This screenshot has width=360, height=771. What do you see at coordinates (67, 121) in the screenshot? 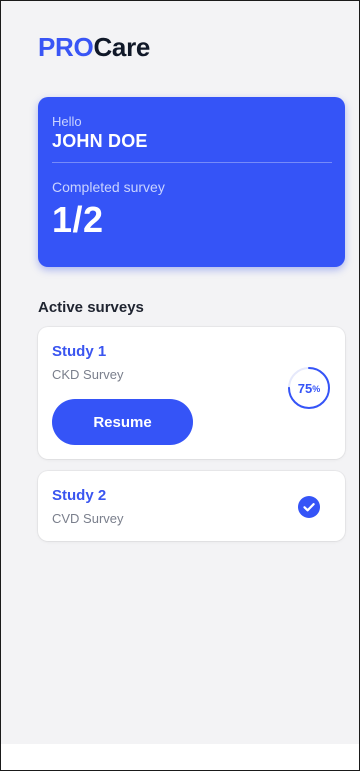
I see `greeting-label: Hello` at bounding box center [67, 121].